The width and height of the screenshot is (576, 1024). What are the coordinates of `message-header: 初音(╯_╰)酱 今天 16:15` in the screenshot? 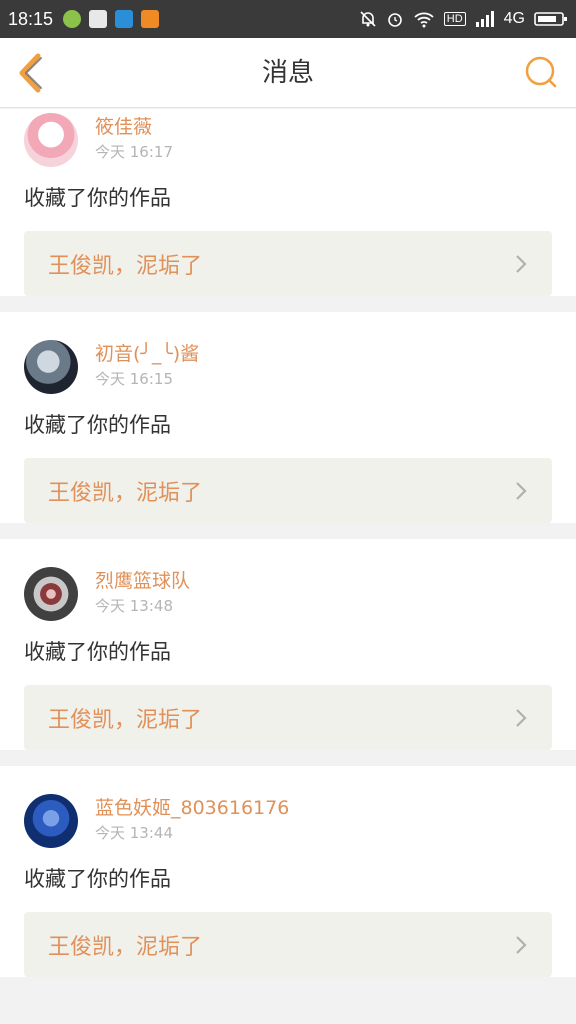 It's located at (288, 369).